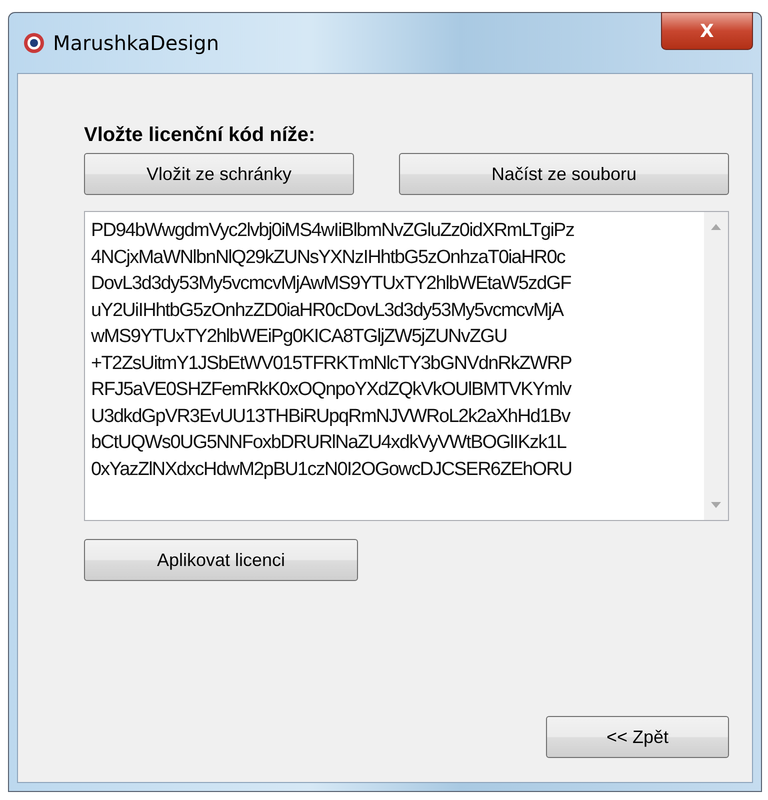 This screenshot has height=800, width=768. What do you see at coordinates (707, 31) in the screenshot?
I see `close-button: X` at bounding box center [707, 31].